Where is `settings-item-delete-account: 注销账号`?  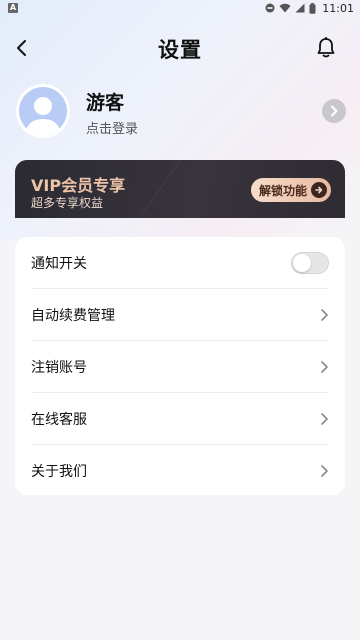
settings-item-delete-account: 注销账号 is located at coordinates (180, 367).